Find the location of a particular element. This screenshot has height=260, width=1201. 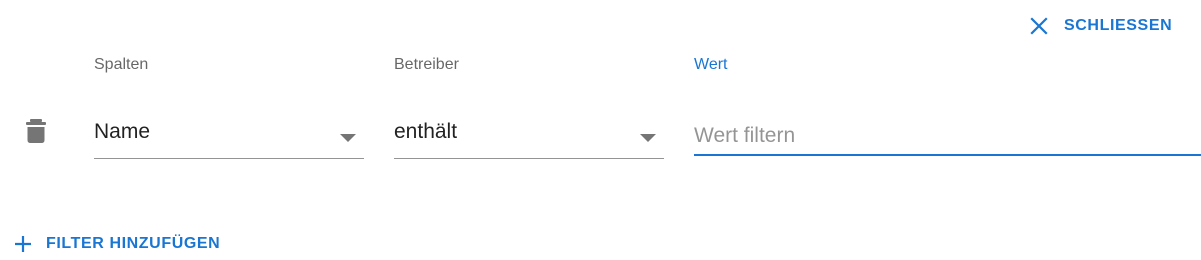

trash-icon is located at coordinates (36, 133).